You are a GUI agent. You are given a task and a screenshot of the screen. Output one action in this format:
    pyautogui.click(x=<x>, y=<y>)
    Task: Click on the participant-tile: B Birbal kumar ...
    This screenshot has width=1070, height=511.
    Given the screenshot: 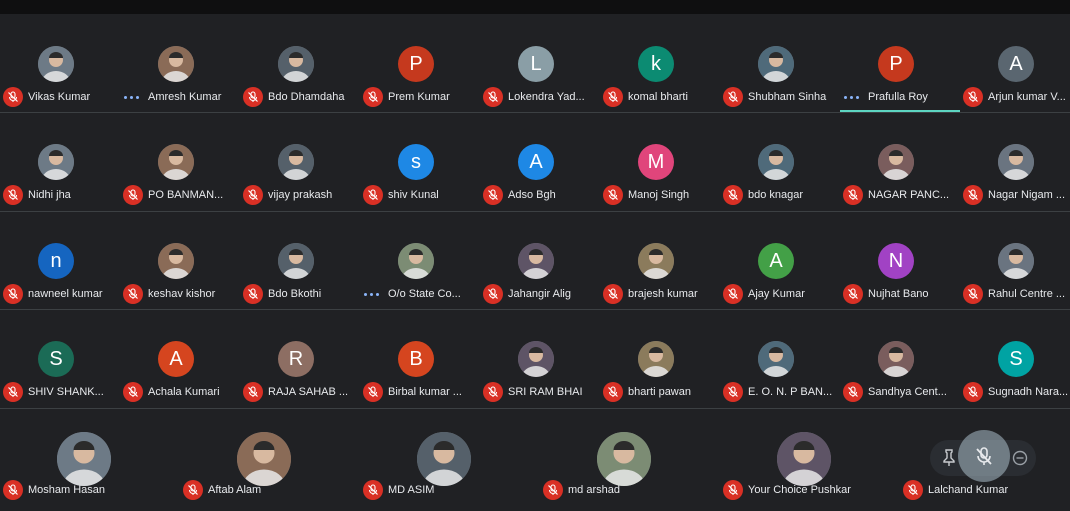 What is the action you would take?
    pyautogui.click(x=420, y=358)
    